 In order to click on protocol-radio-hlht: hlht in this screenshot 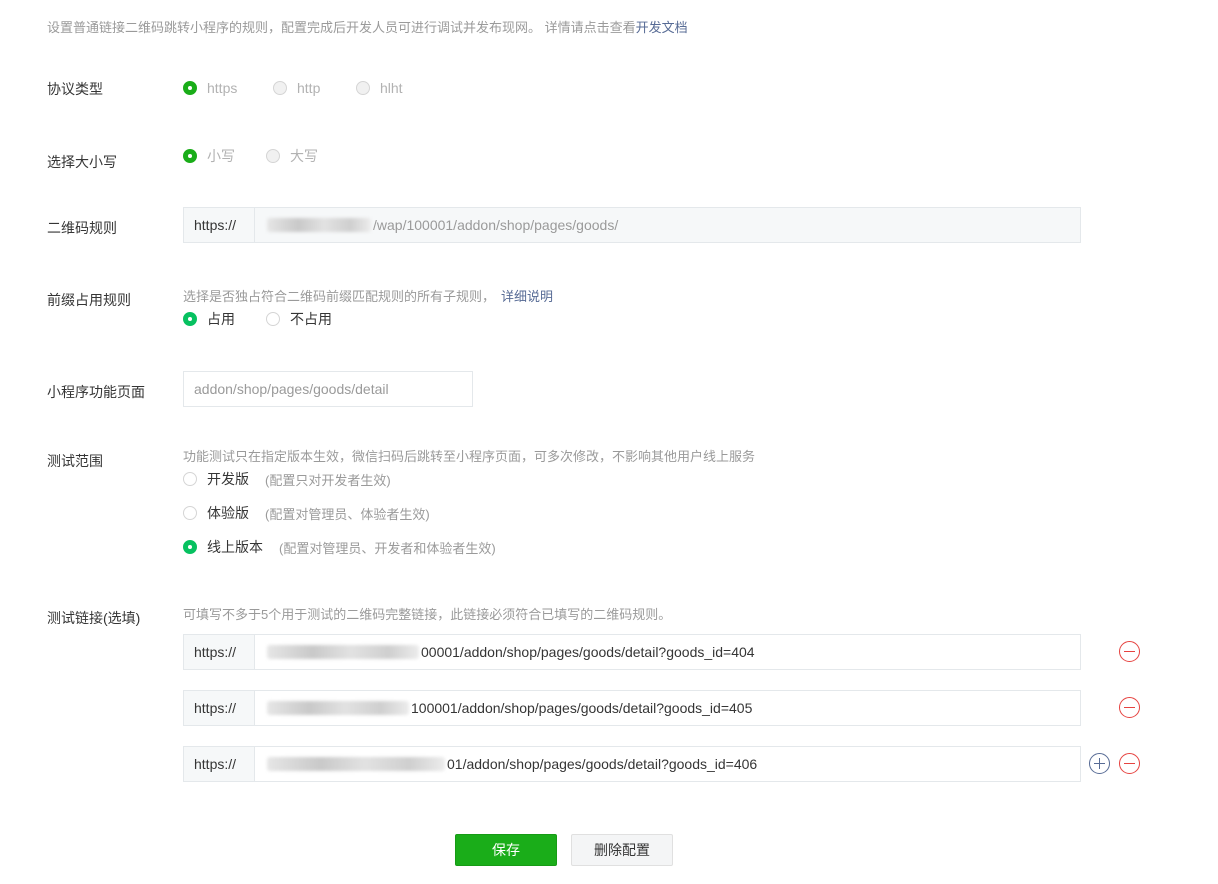, I will do `click(379, 88)`.